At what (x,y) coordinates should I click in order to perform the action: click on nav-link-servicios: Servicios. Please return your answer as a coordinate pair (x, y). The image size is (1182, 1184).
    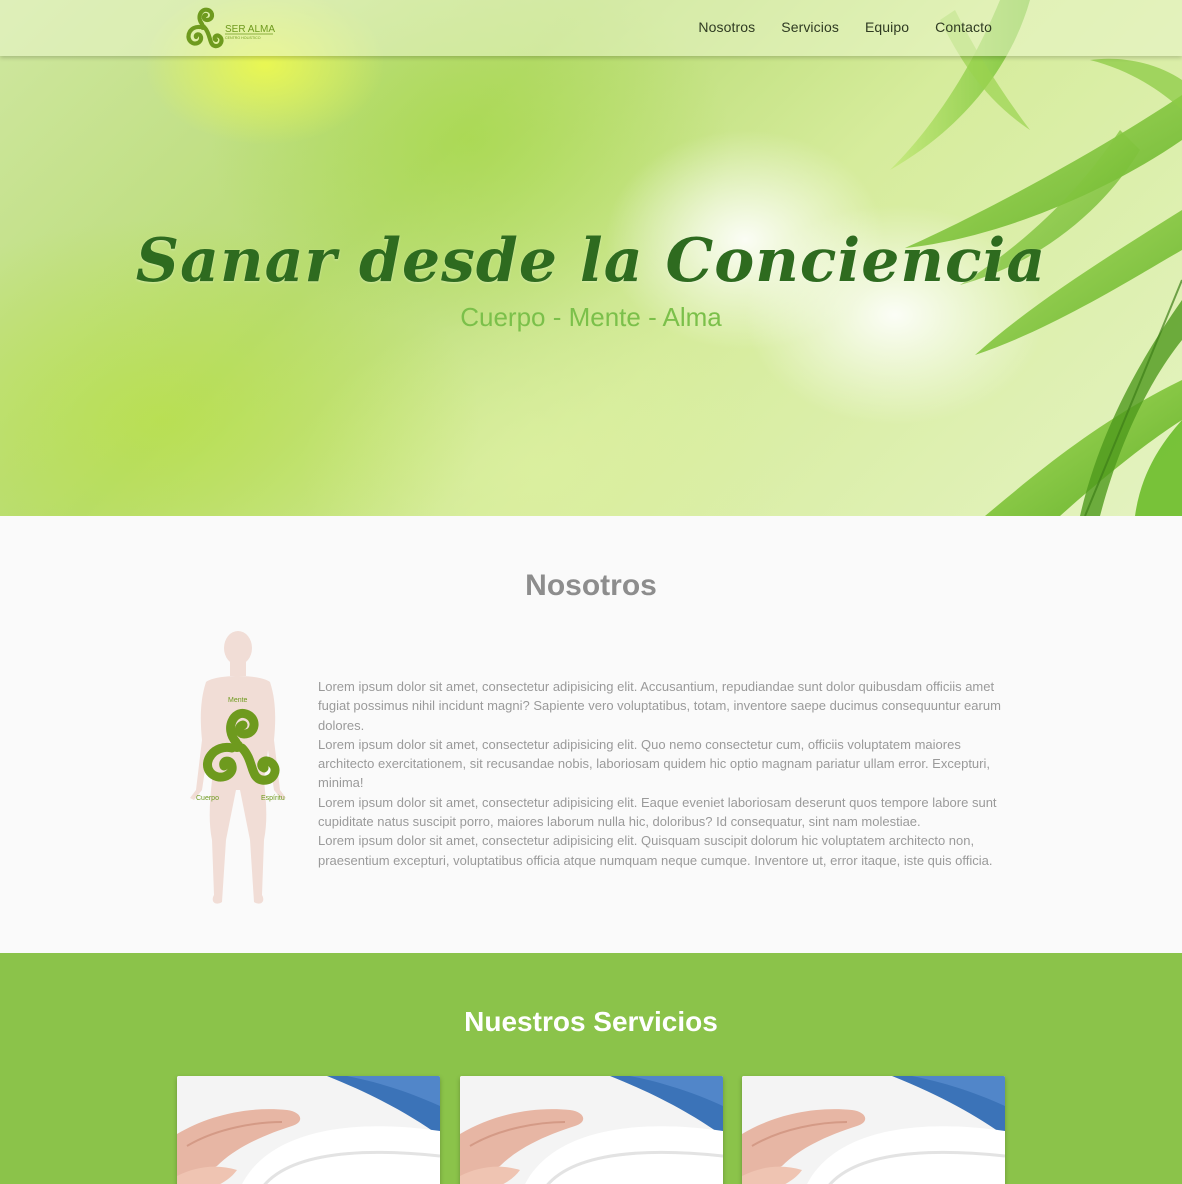
    Looking at the image, I should click on (810, 27).